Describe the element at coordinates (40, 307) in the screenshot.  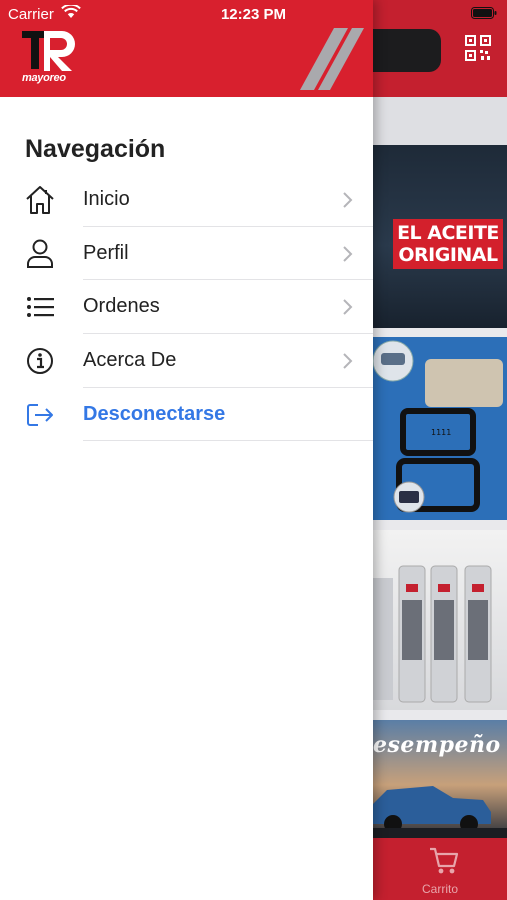
I see `list-icon` at that location.